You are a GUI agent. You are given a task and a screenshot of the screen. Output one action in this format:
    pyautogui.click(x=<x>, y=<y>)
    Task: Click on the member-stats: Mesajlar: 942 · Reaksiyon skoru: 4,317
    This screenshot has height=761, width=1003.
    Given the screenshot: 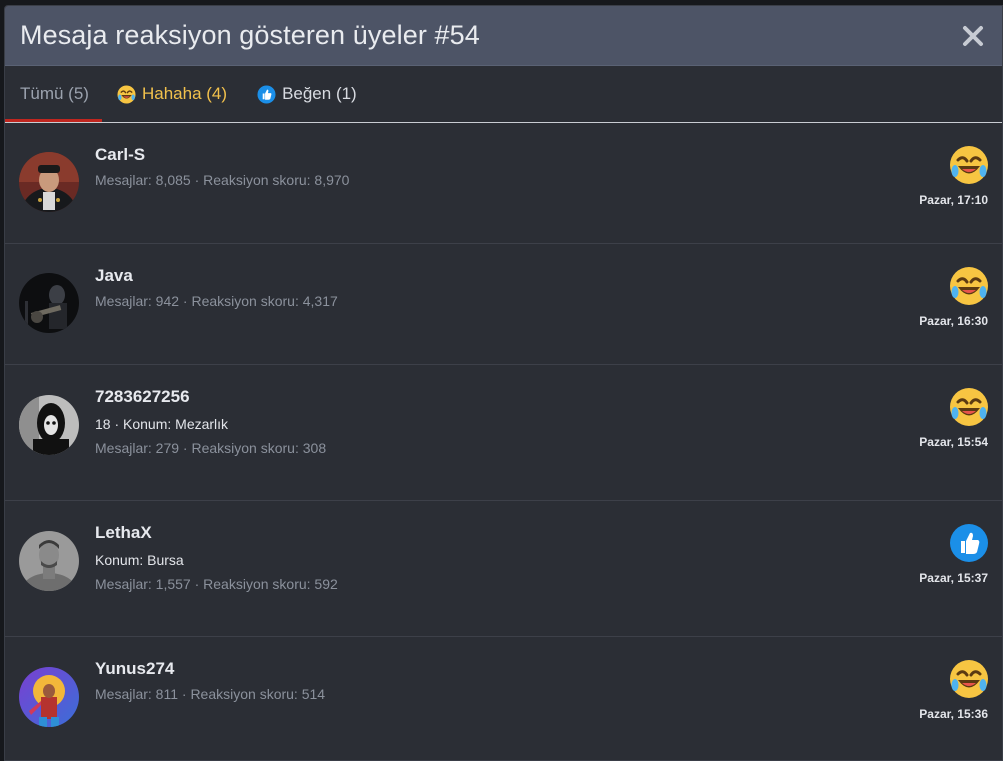 What is the action you would take?
    pyautogui.click(x=216, y=301)
    